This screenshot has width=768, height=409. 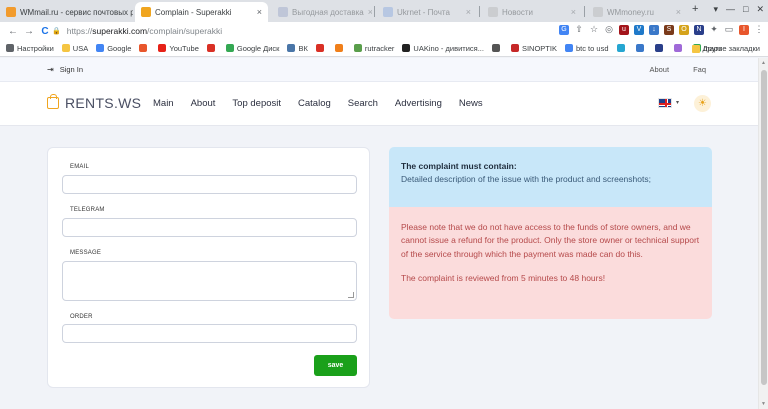 What do you see at coordinates (201, 12) in the screenshot?
I see `tab-complain: Complain - Superakki ×` at bounding box center [201, 12].